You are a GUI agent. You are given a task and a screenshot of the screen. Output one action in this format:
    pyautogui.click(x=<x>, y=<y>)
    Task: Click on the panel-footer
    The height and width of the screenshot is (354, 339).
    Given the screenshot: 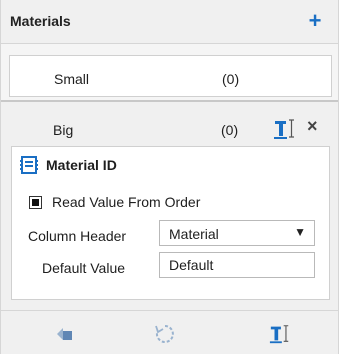 What is the action you would take?
    pyautogui.click(x=169, y=332)
    